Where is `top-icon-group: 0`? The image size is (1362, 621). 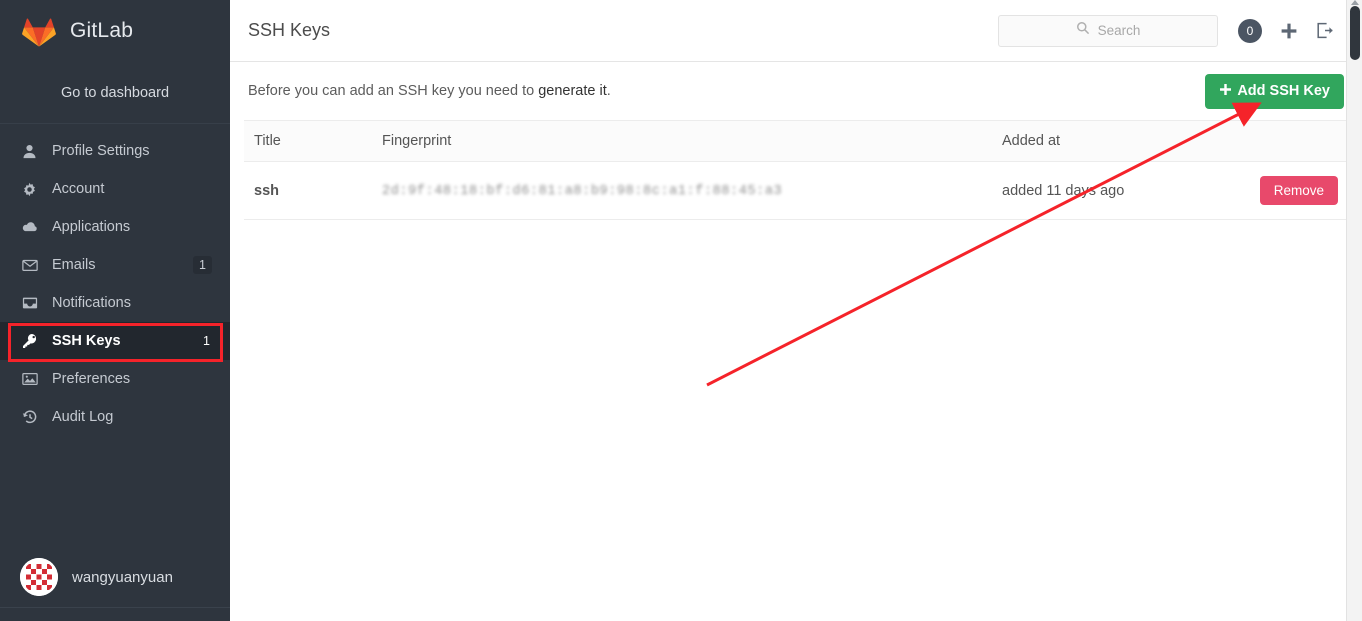
top-icon-group: 0 is located at coordinates (1286, 30).